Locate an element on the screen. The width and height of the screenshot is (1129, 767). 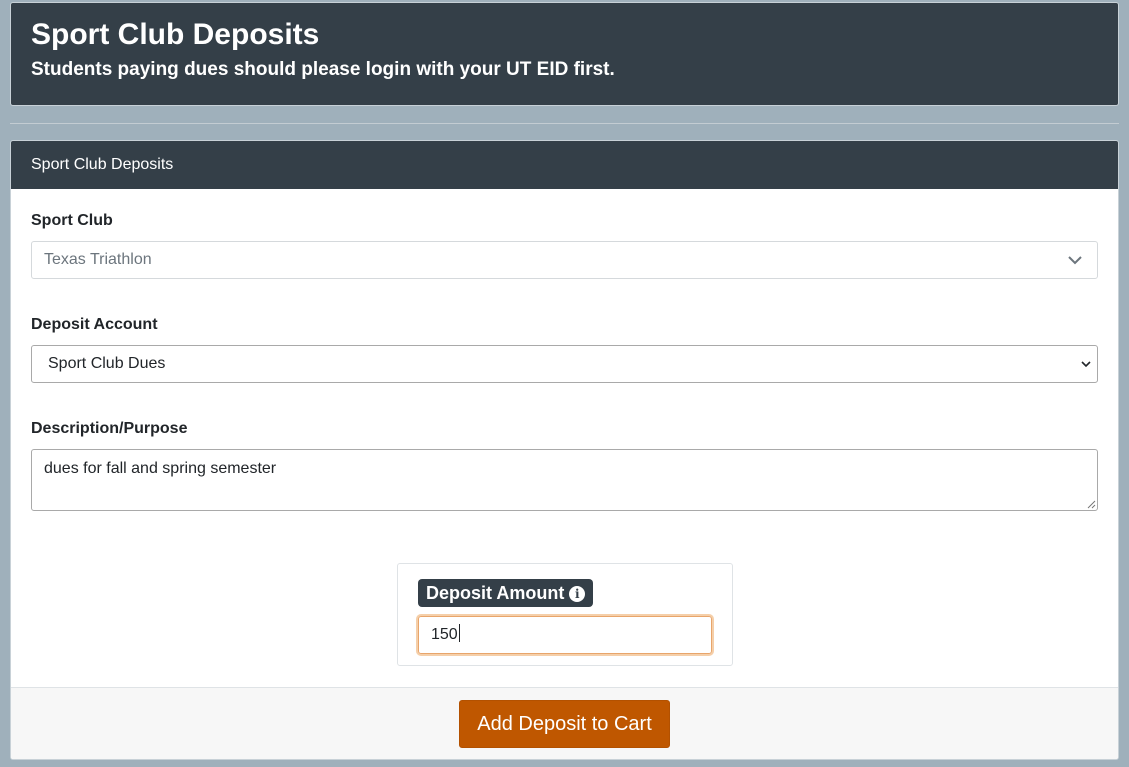
card-footer: Add Deposit to Cart is located at coordinates (564, 723).